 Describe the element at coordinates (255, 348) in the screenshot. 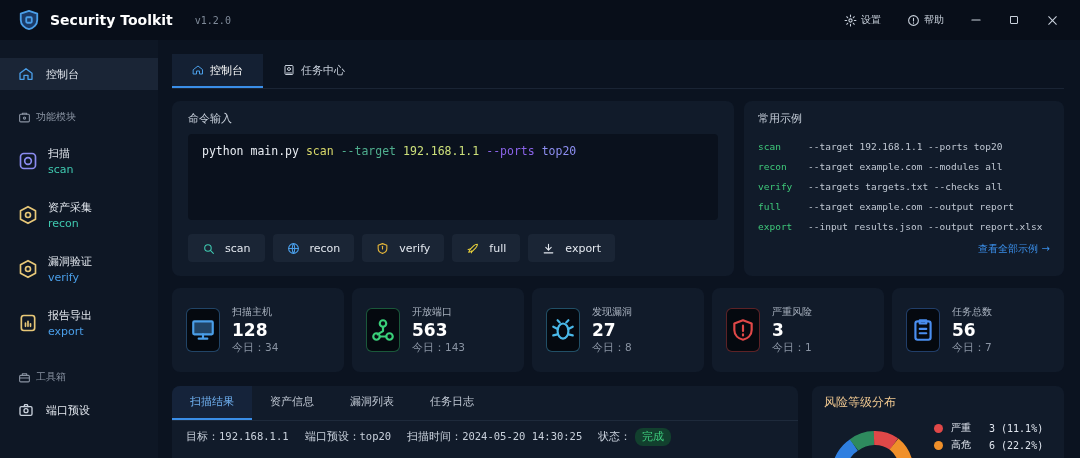

I see `stat-today: 今日：34` at that location.